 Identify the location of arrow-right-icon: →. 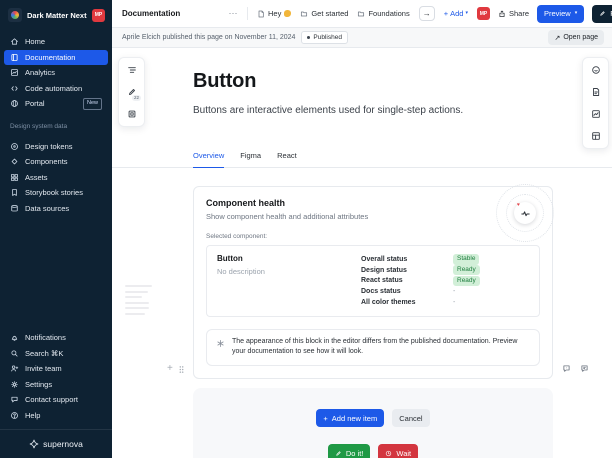
(426, 13).